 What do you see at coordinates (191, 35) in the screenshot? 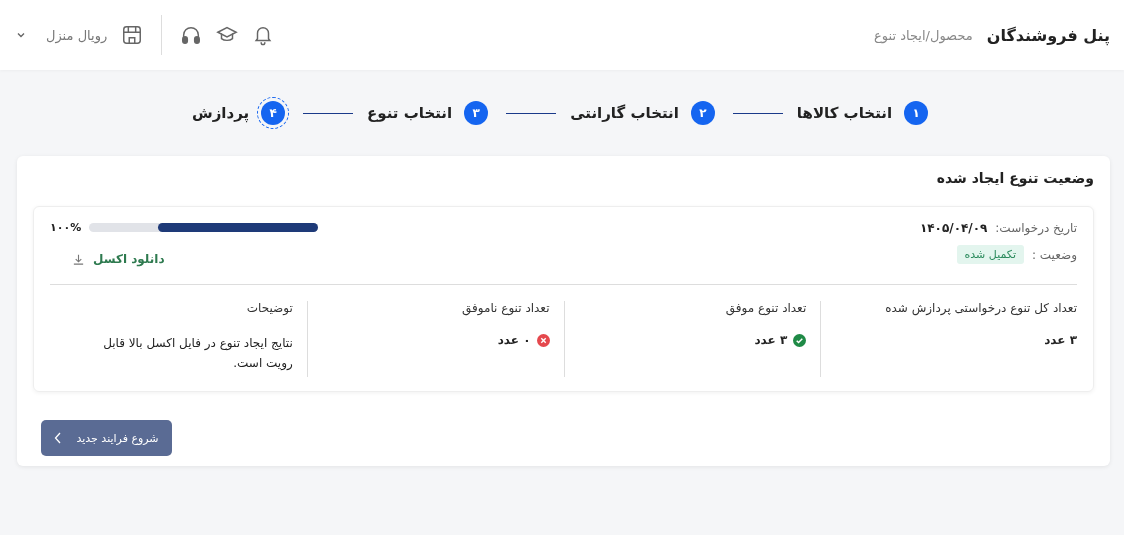
I see `headphones-icon` at bounding box center [191, 35].